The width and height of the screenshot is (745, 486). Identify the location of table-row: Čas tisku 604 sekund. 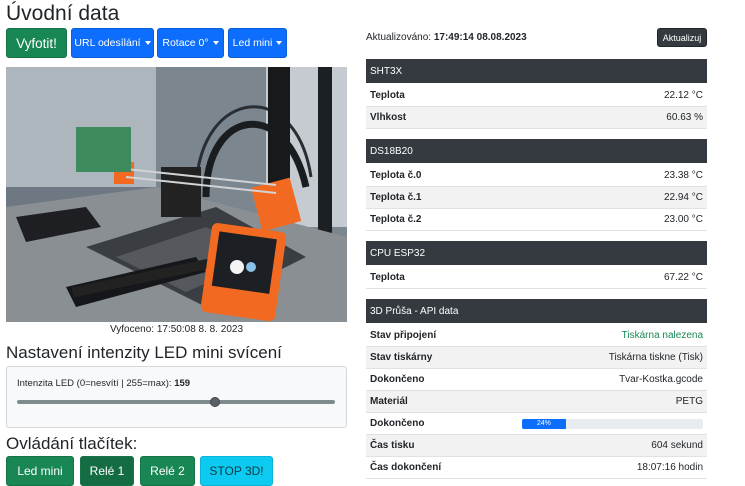
(536, 446).